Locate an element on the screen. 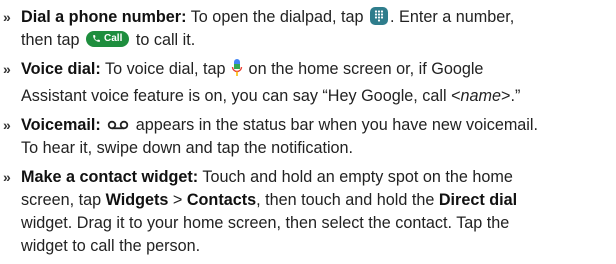  dialpad-icon is located at coordinates (379, 16).